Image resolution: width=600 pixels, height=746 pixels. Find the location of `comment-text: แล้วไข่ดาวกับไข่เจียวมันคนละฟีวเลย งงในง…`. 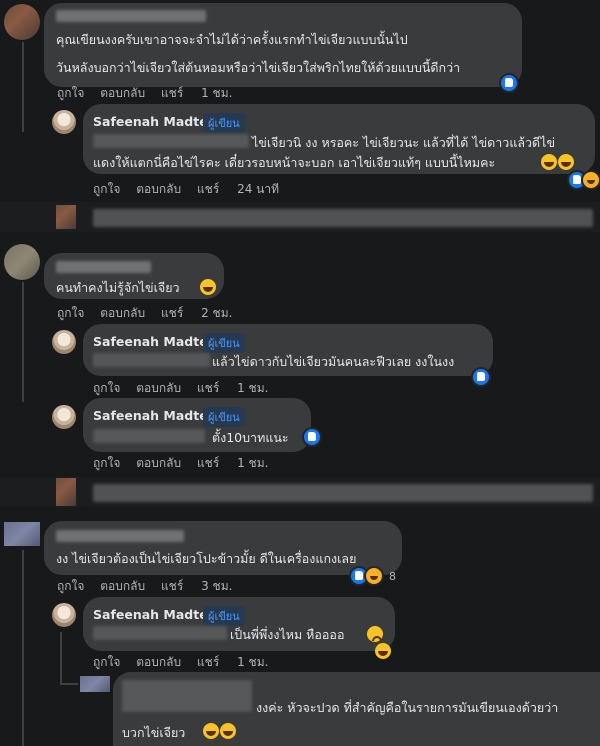

comment-text: แล้วไข่ดาวกับไข่เจียวมันคนละฟีวเลย งงในง… is located at coordinates (333, 361).